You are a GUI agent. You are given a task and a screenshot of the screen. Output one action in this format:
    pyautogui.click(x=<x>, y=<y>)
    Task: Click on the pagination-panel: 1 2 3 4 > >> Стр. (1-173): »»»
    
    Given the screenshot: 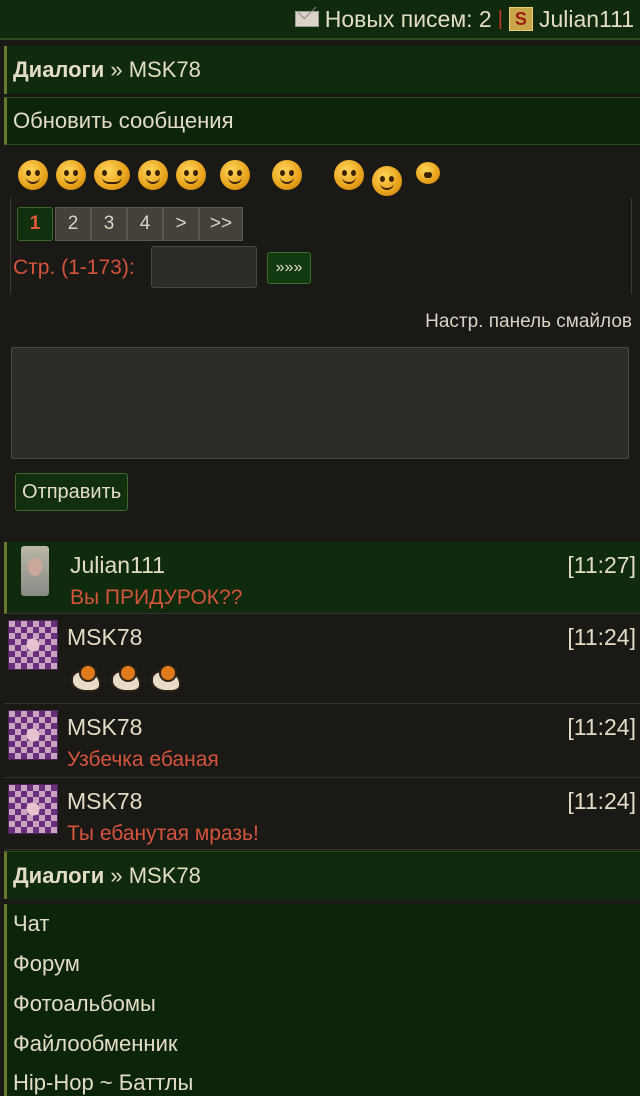 What is the action you would take?
    pyautogui.click(x=321, y=246)
    